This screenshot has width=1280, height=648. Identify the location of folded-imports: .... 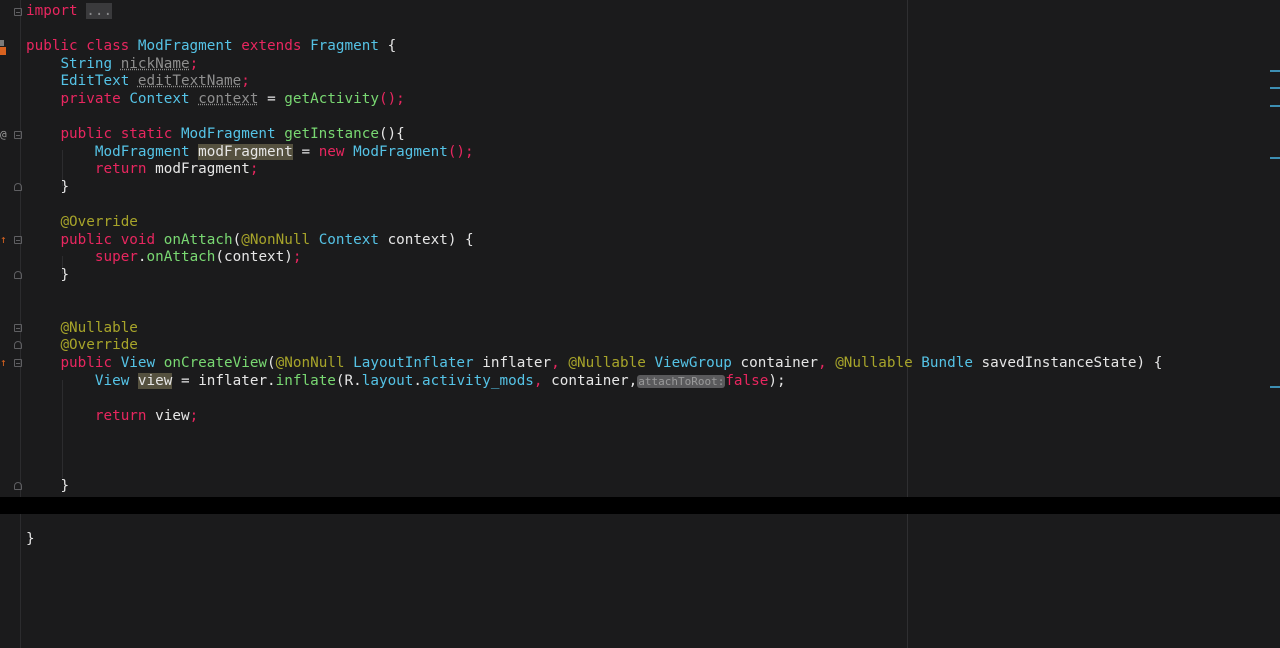
(99, 11).